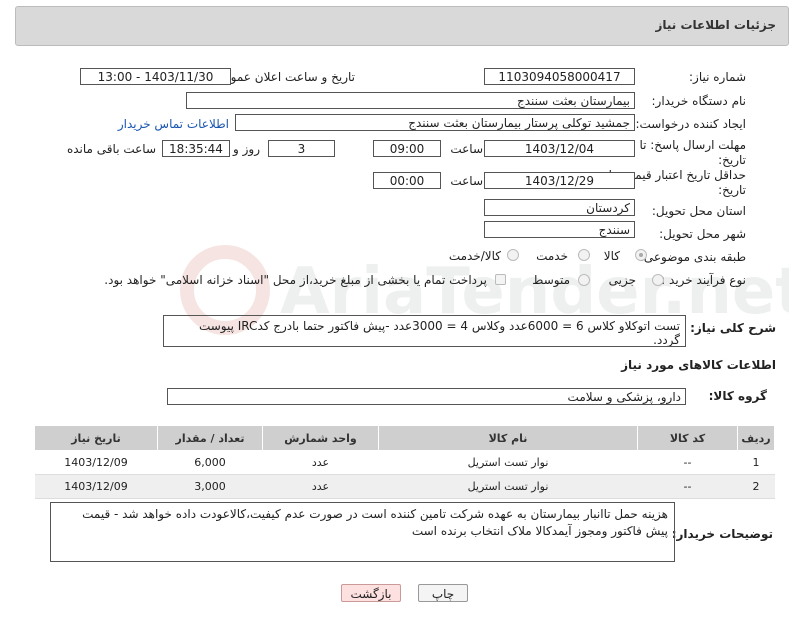  What do you see at coordinates (443, 593) in the screenshot?
I see `print-button: چاپ` at bounding box center [443, 593].